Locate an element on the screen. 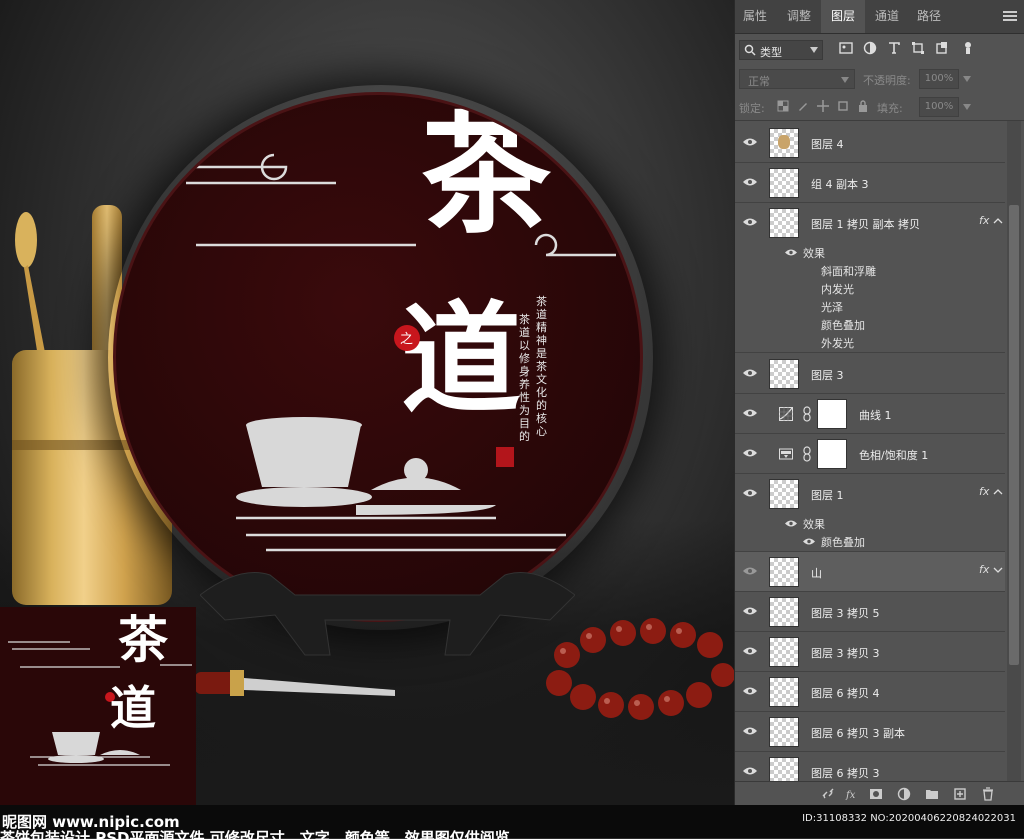  fill-input: 100% is located at coordinates (939, 107).